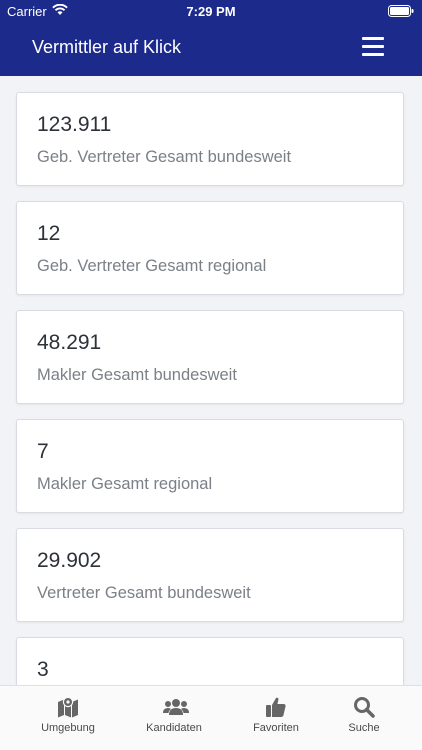  Describe the element at coordinates (69, 560) in the screenshot. I see `stat-value: 29.902` at that location.